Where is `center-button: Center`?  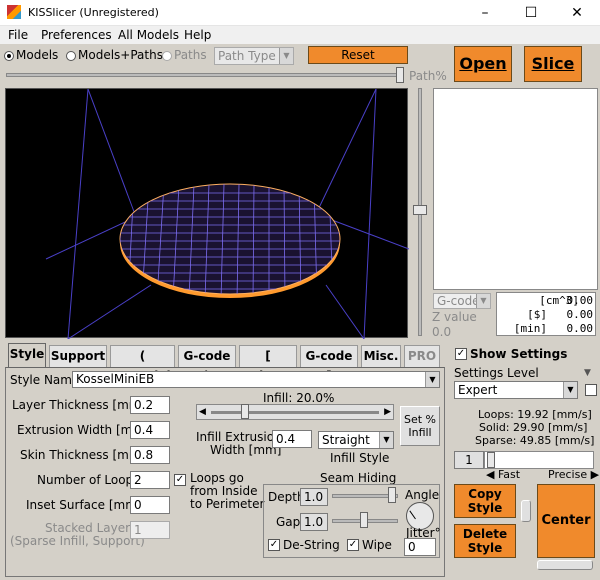
center-button: Center is located at coordinates (566, 521).